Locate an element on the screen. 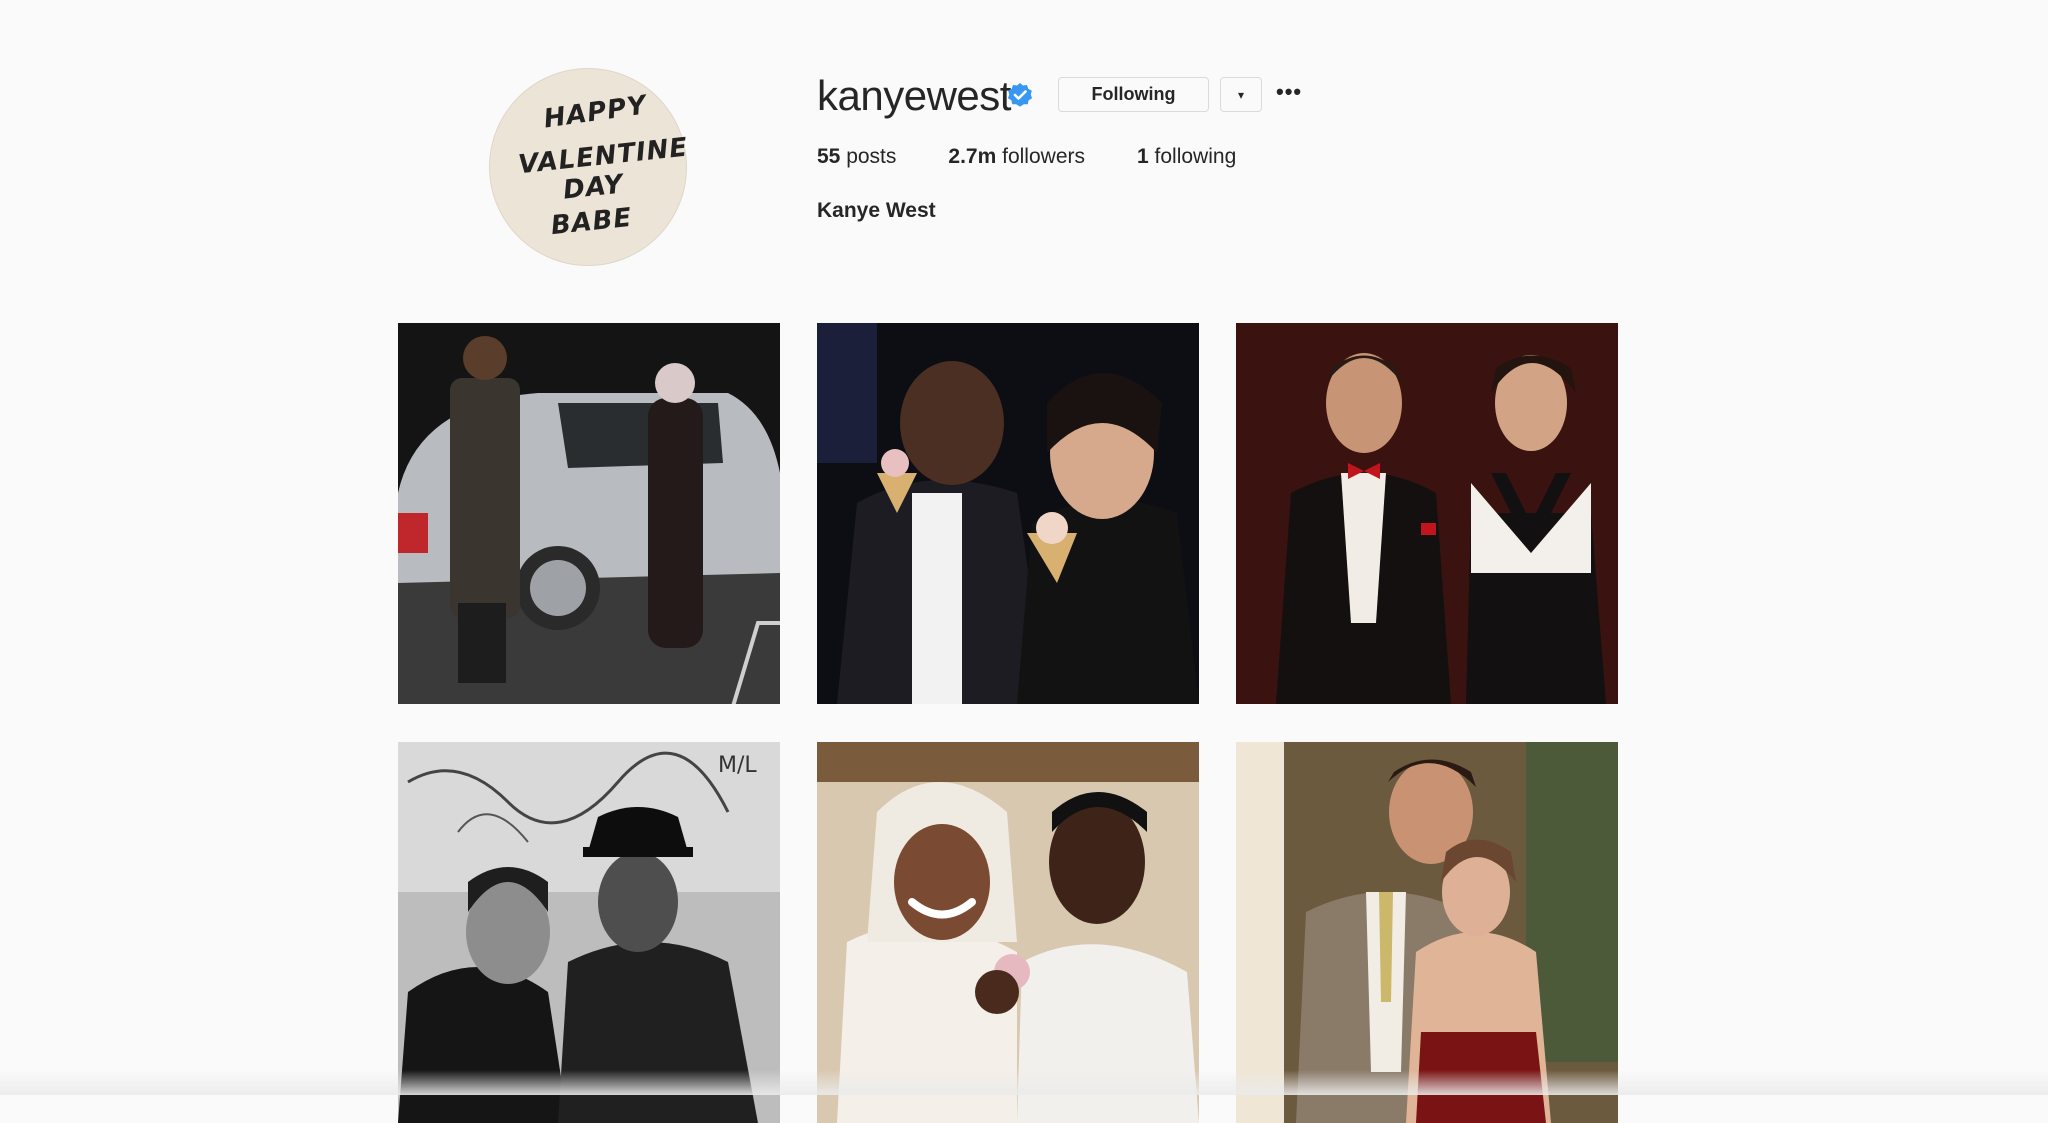  bottom-fade is located at coordinates (1024, 1082).